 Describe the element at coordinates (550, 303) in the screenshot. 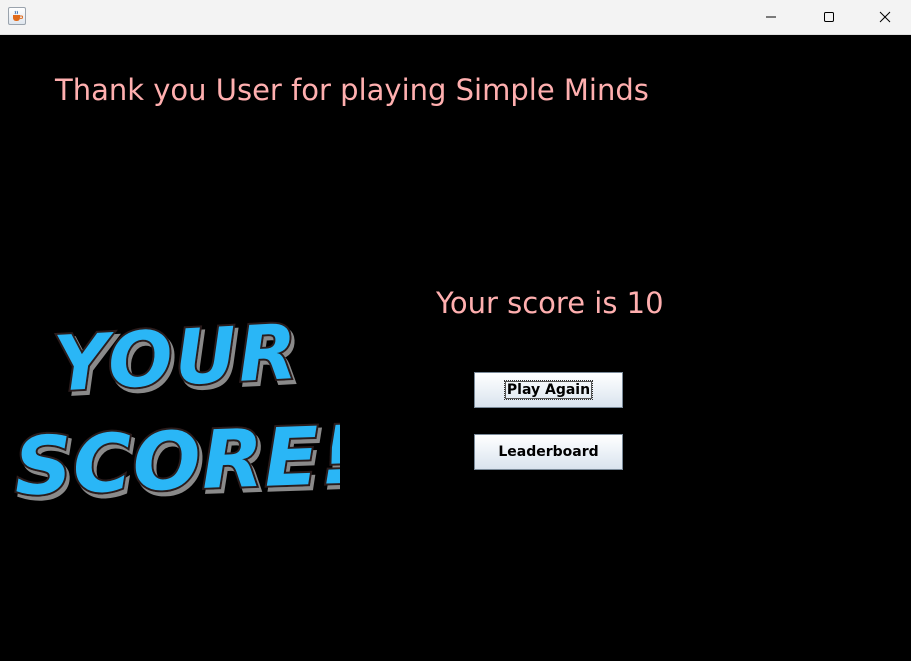

I see `score-message: Your score is 10` at that location.